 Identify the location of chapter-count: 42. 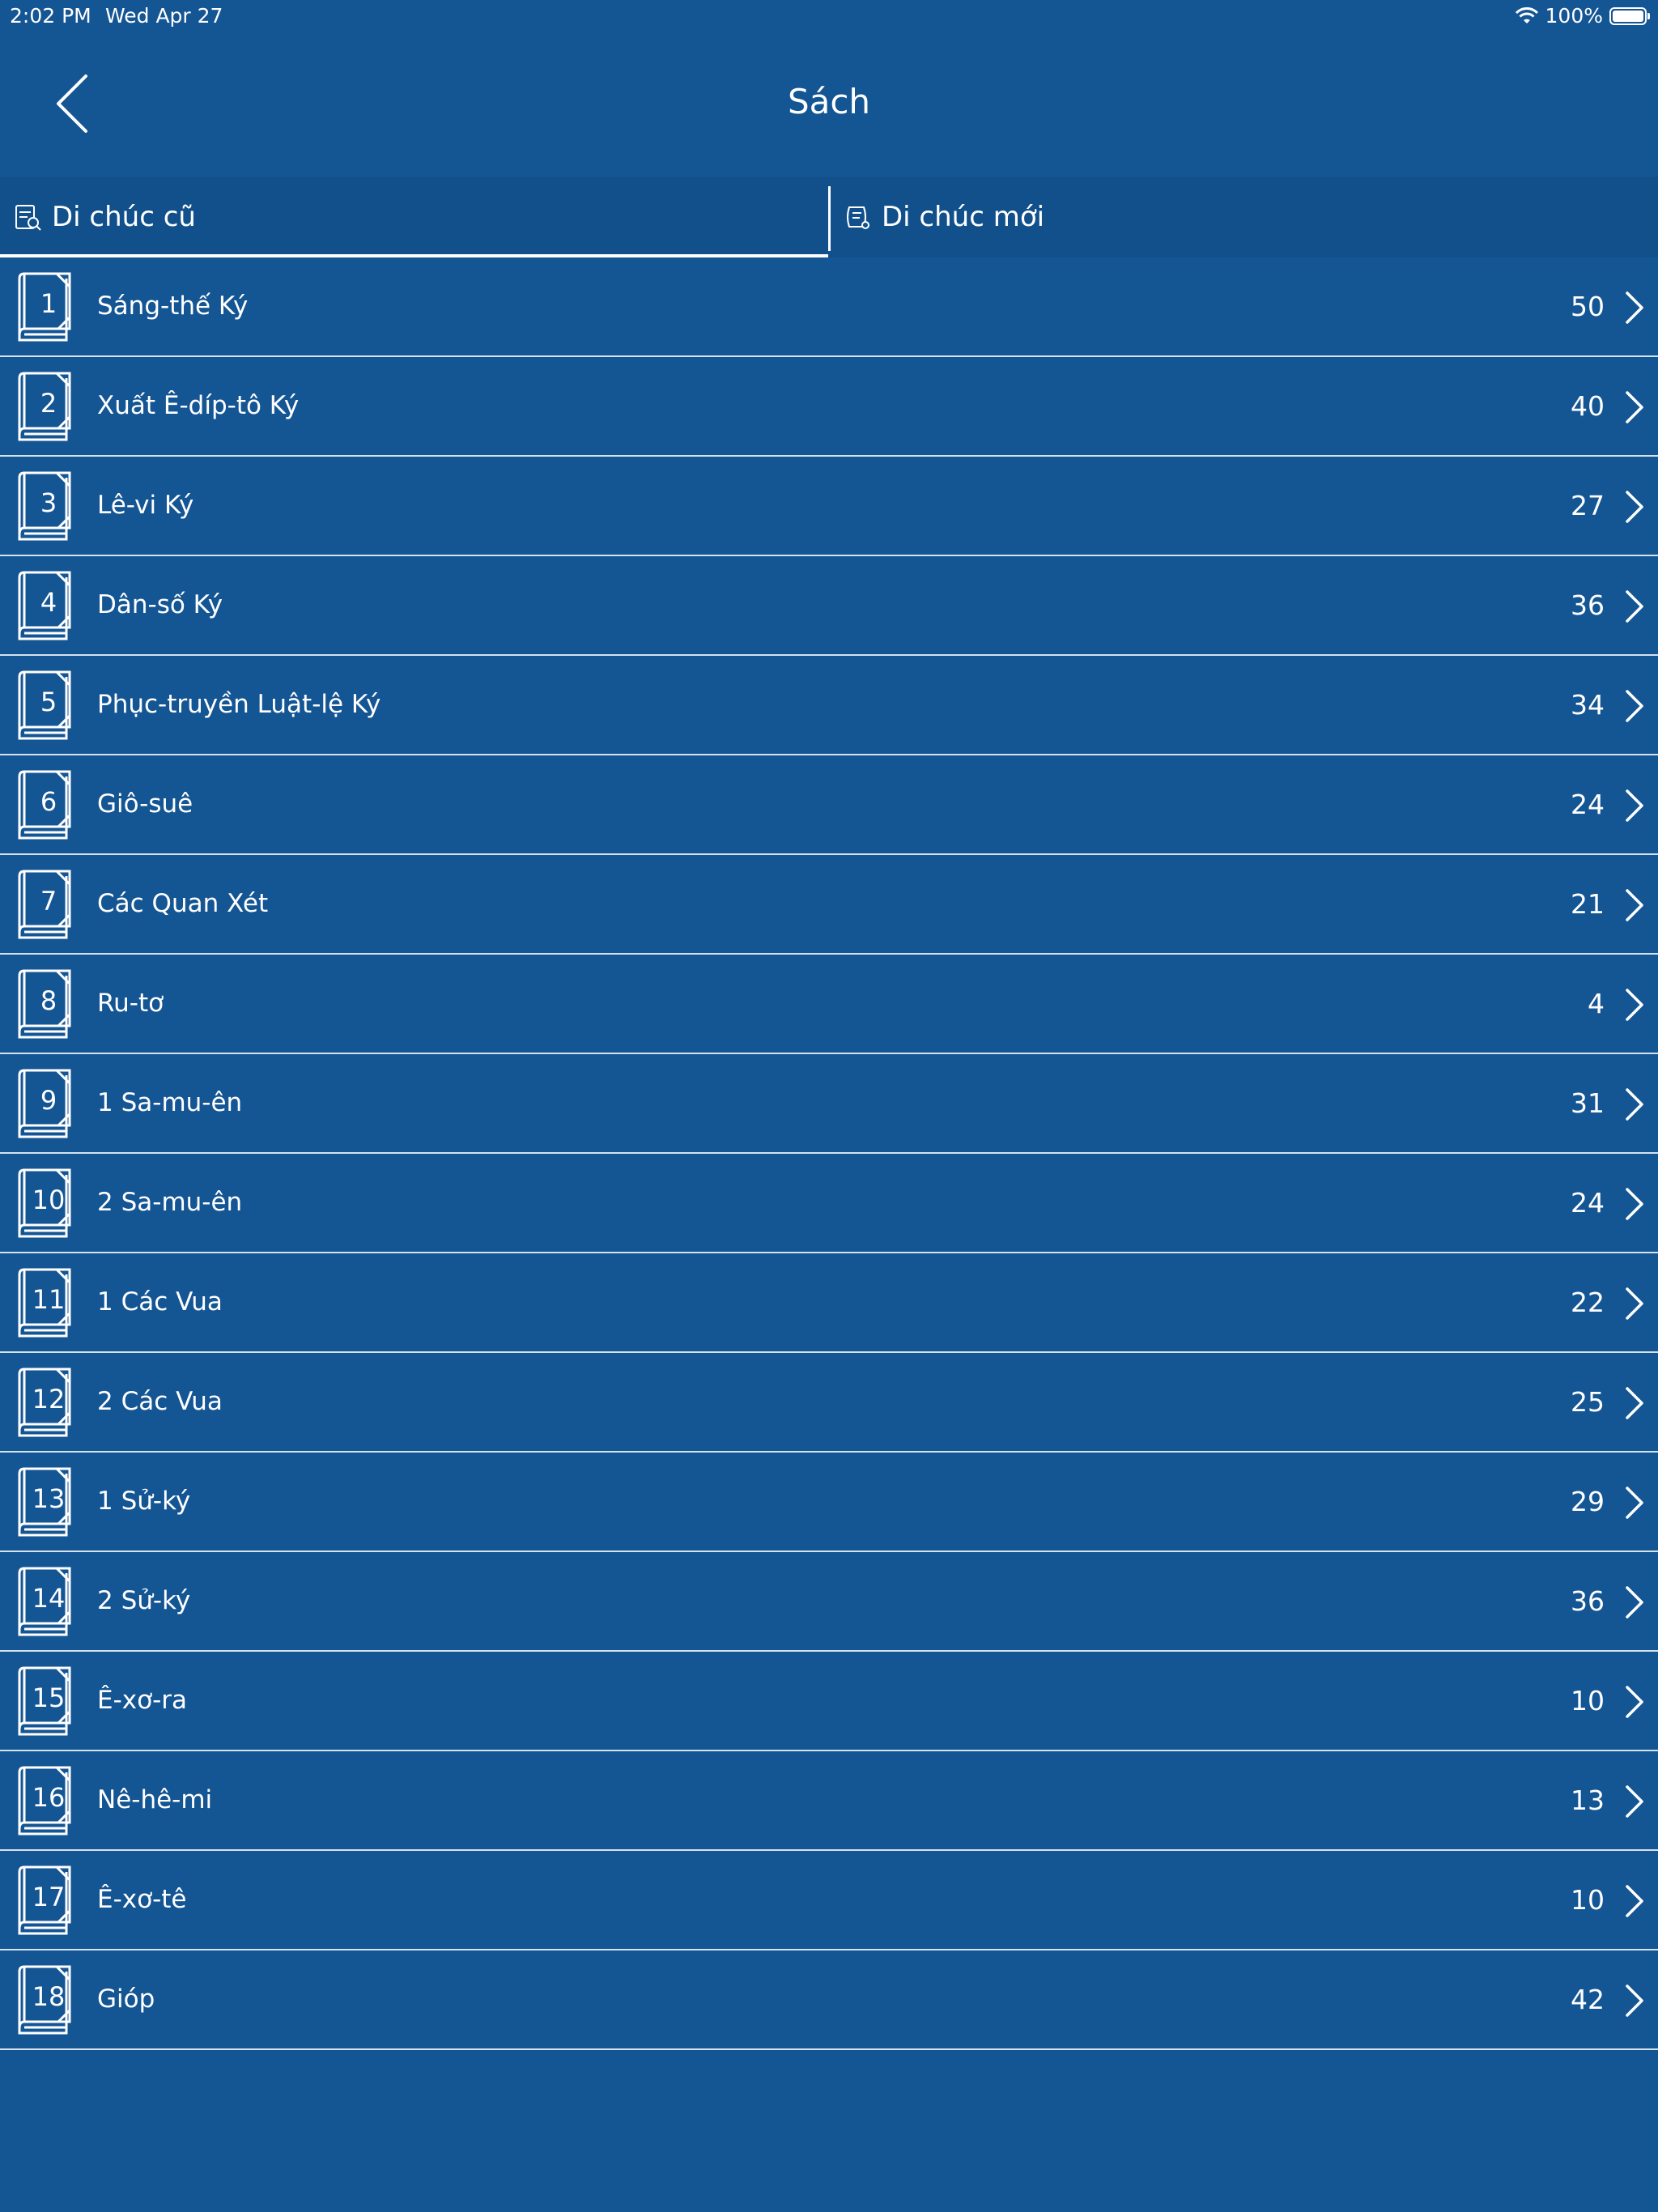
(1588, 1999).